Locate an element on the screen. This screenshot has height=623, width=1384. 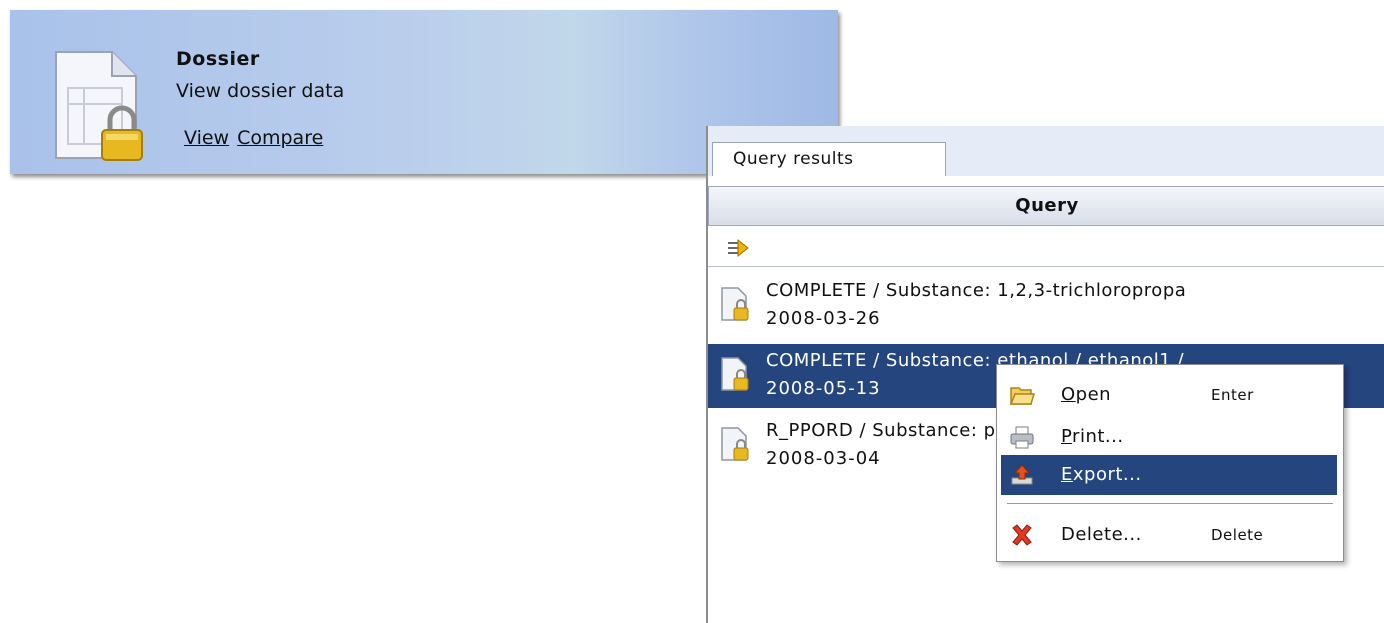
card-title: Dossier is located at coordinates (218, 59).